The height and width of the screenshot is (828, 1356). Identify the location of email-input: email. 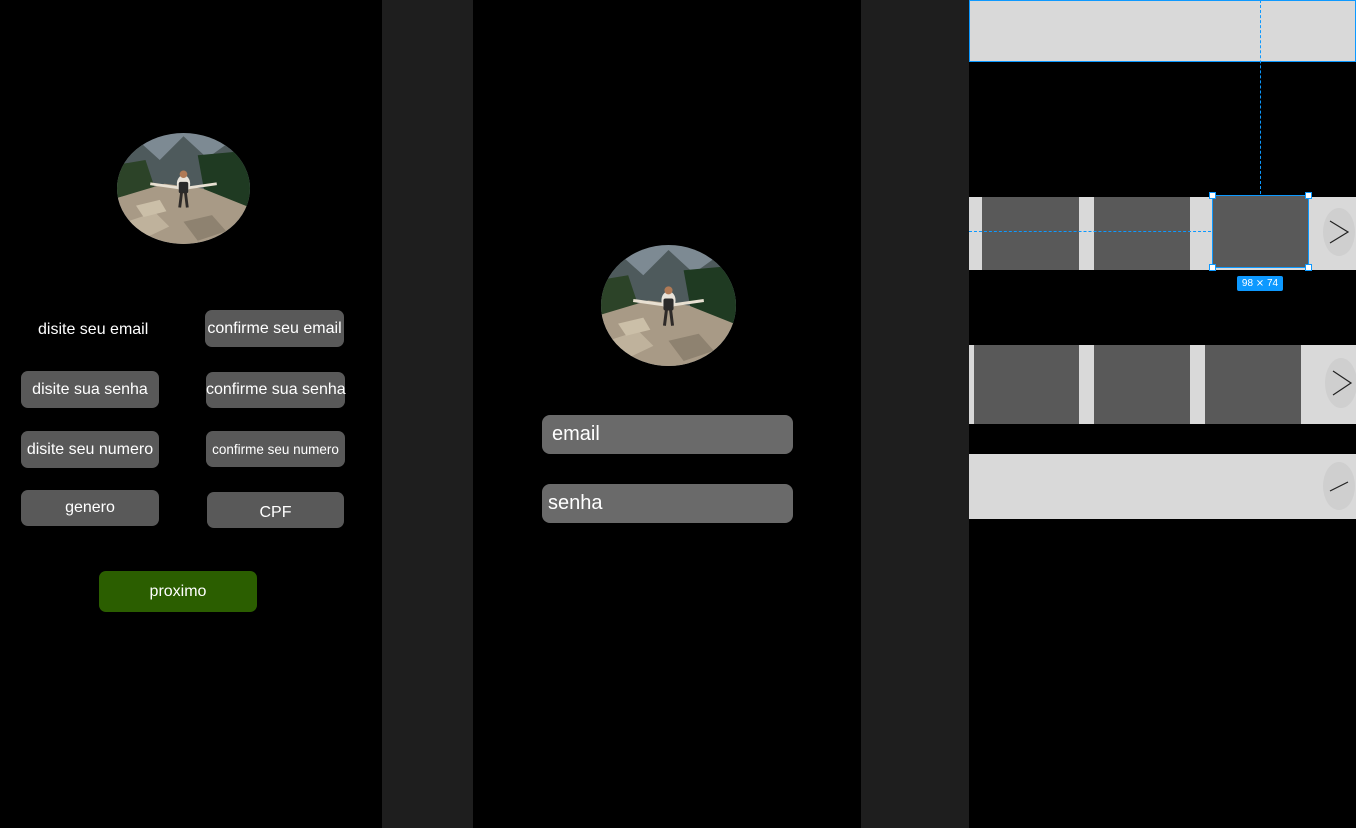
(667, 434).